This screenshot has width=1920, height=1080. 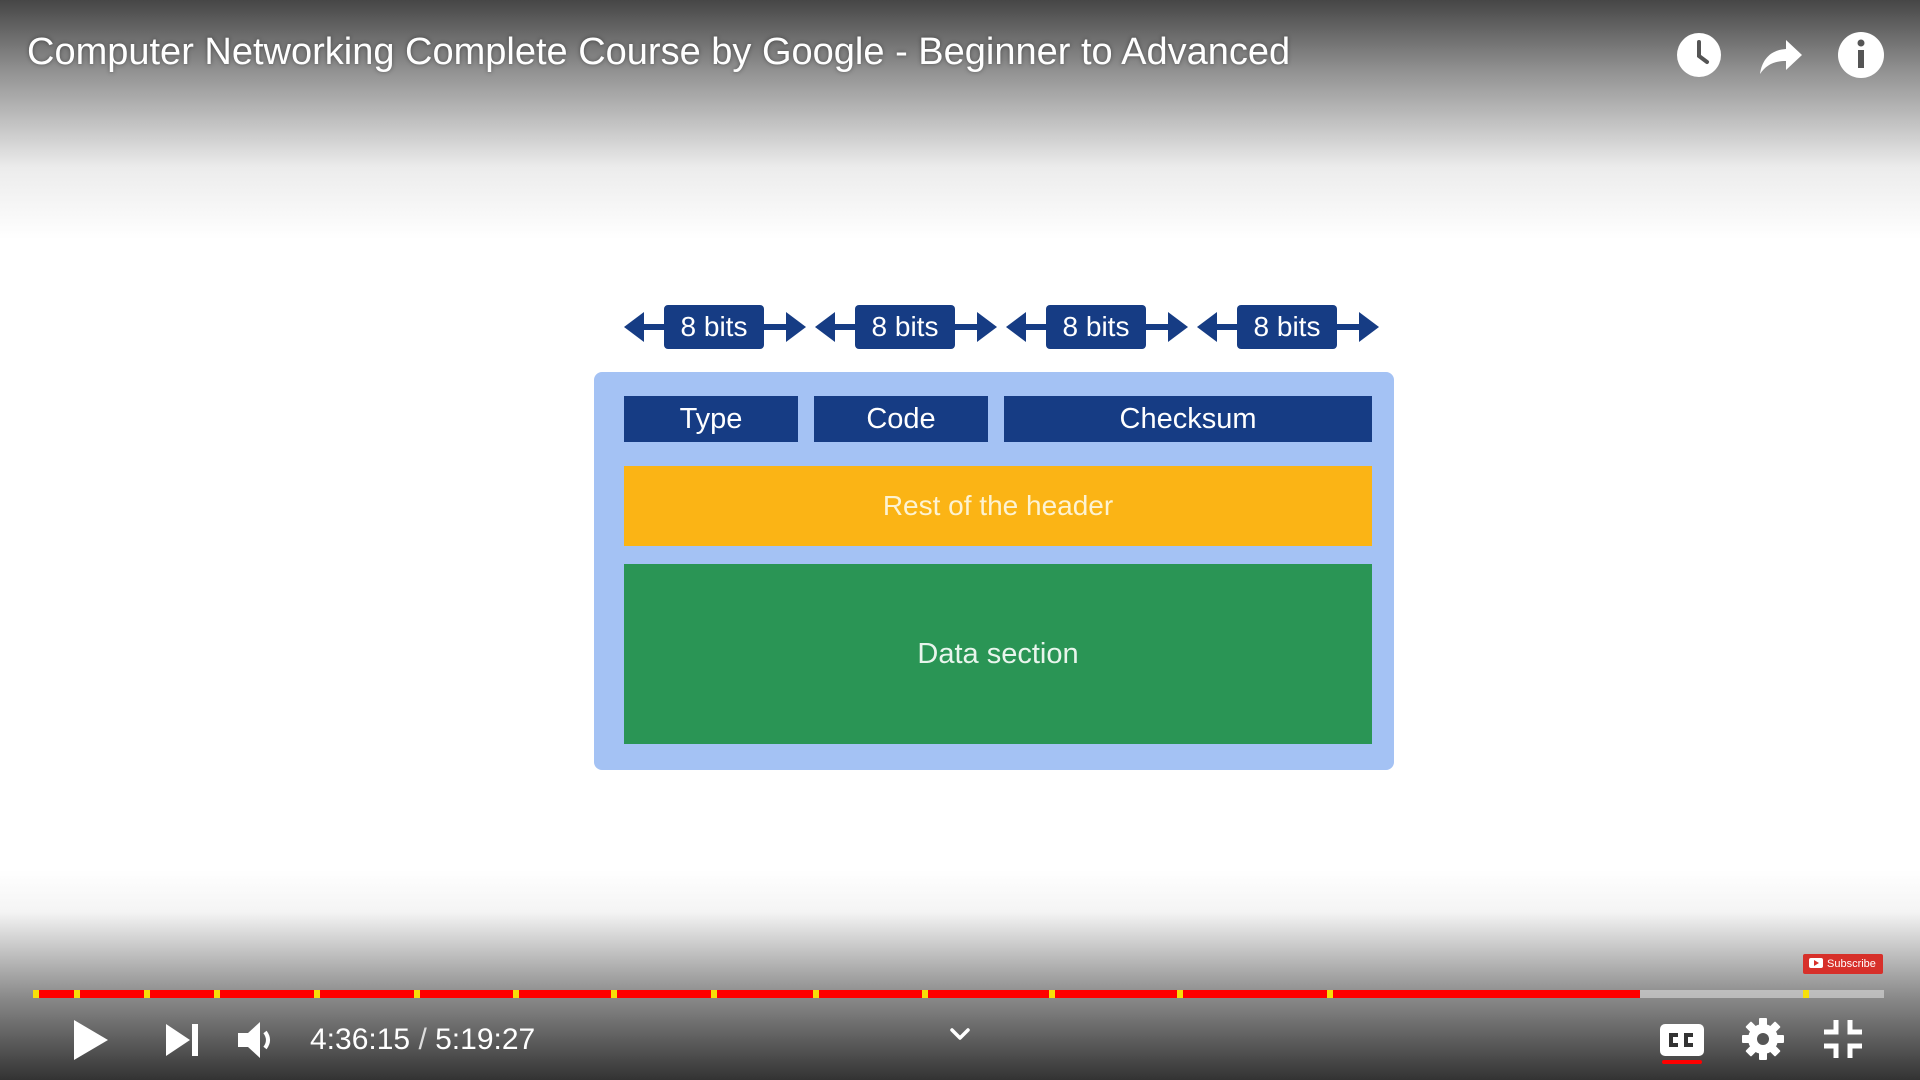 I want to click on settings-gear-icon, so click(x=1763, y=1039).